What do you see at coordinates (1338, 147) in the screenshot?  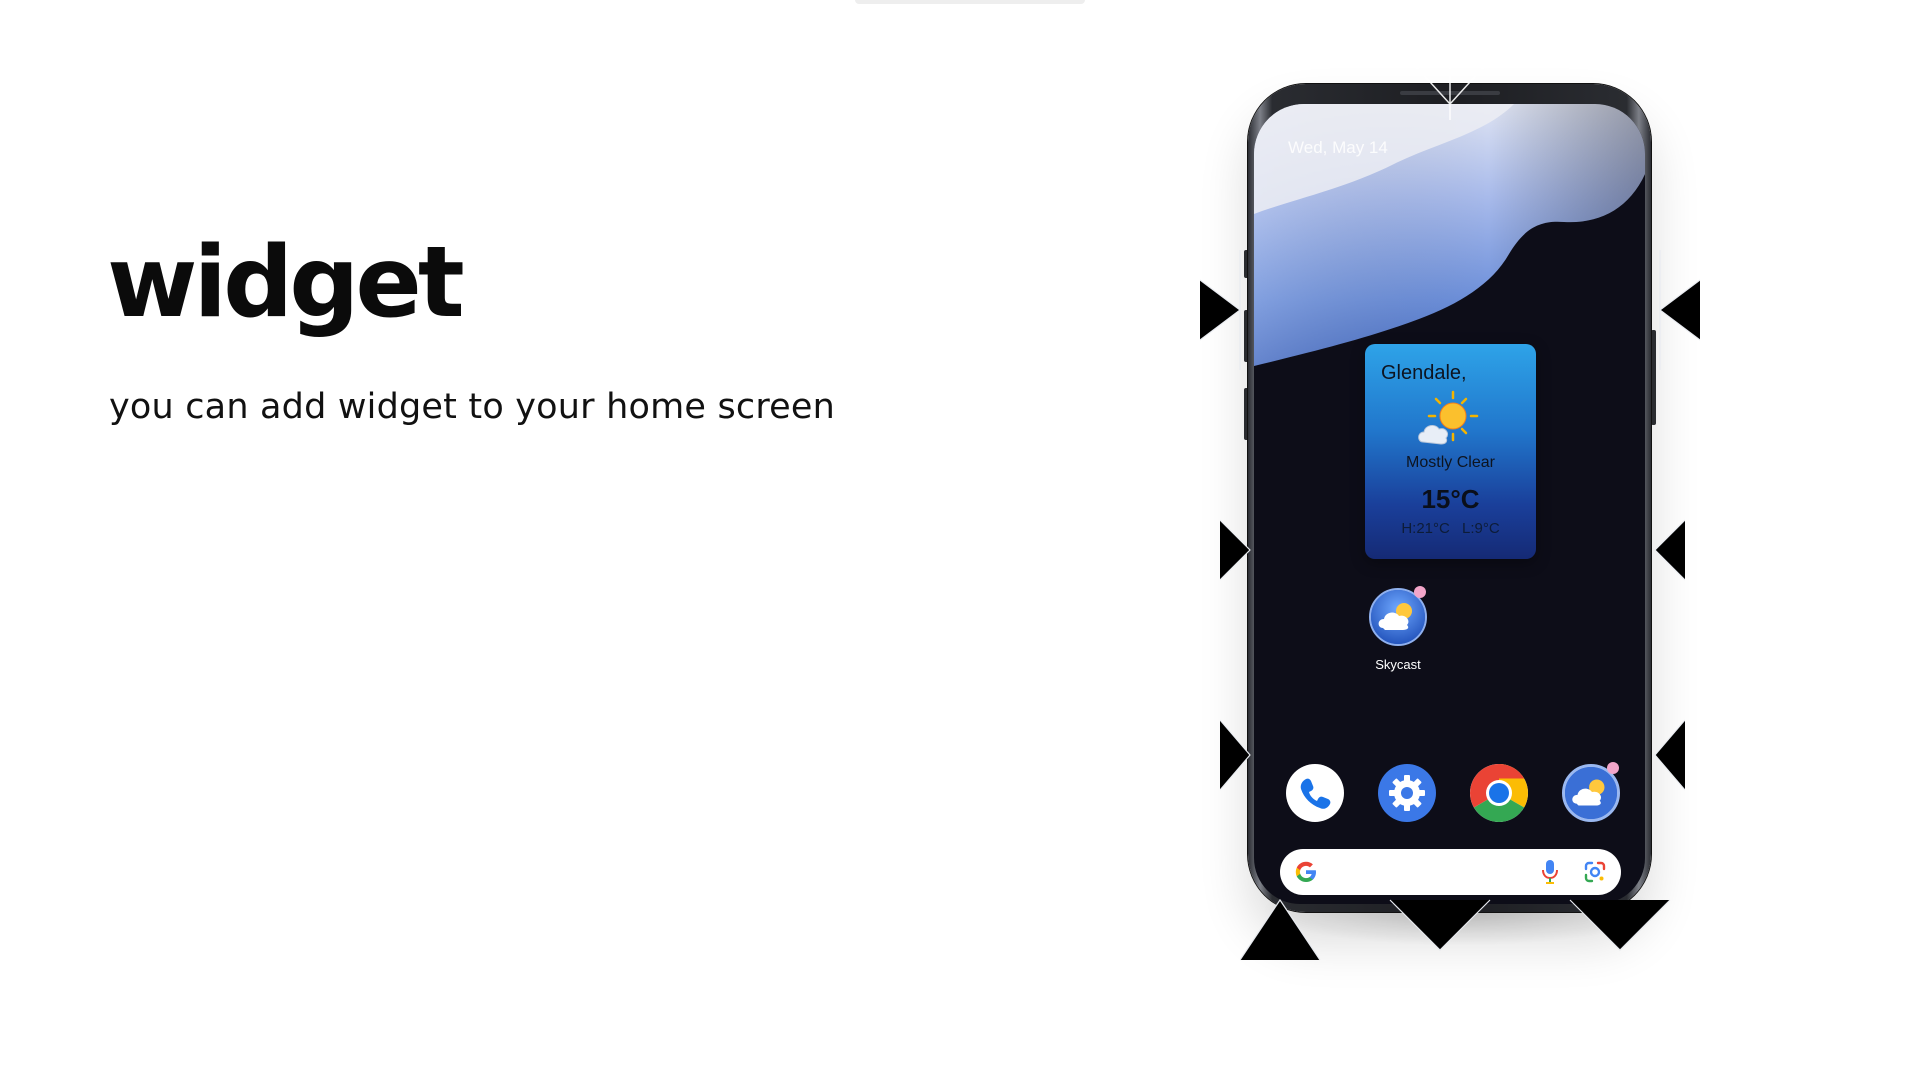 I see `status-date: Wed, May 14` at bounding box center [1338, 147].